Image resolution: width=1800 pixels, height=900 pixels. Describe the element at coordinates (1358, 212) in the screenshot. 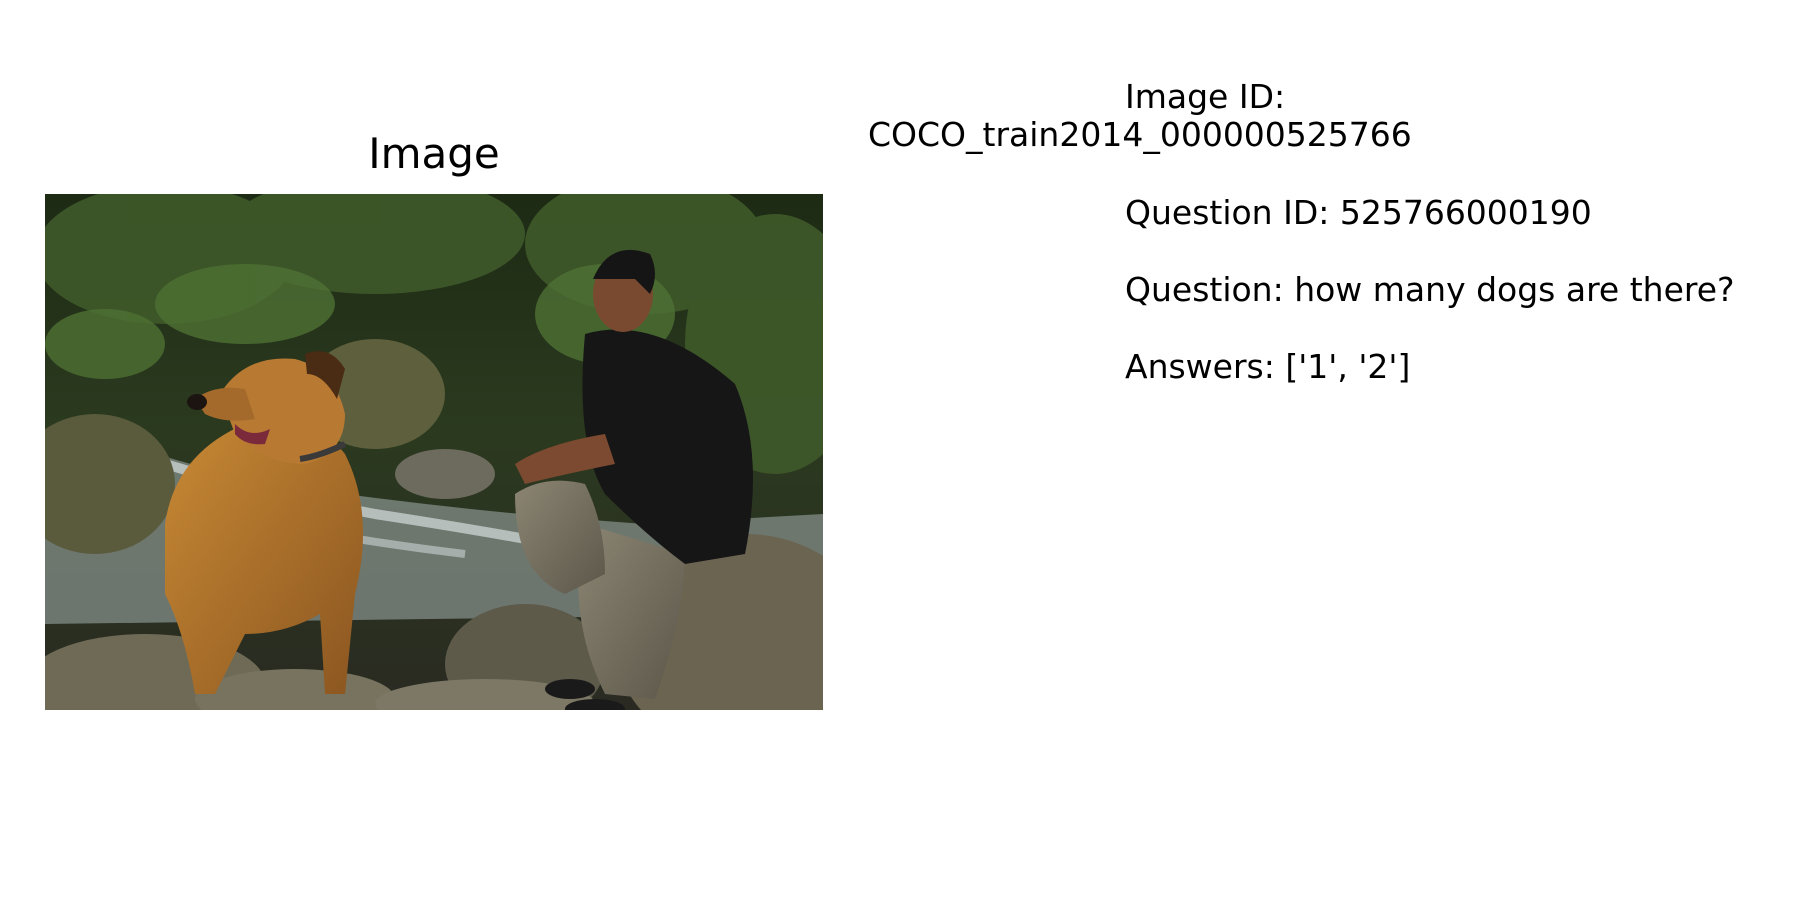

I see `question-id-text: Question ID: 525766000190` at that location.